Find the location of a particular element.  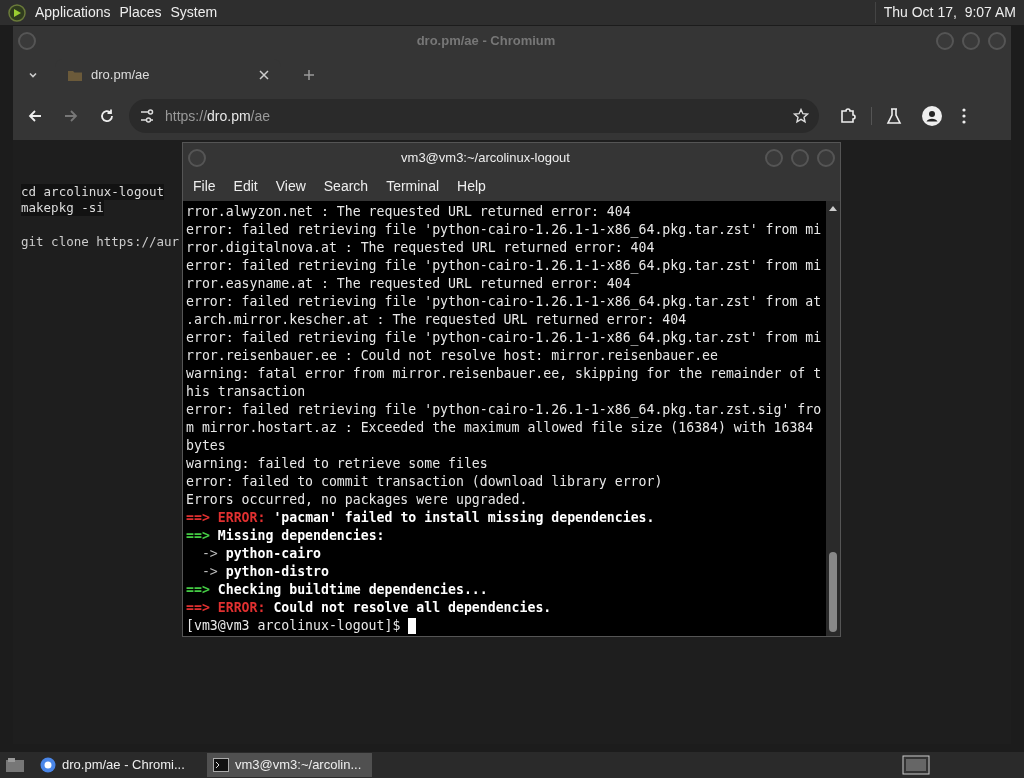

address-bar: https://dro.pm/ae is located at coordinates (474, 116).